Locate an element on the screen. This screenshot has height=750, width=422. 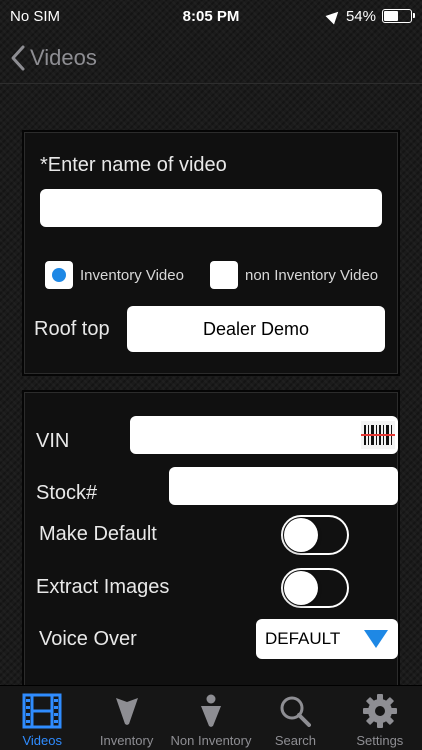
make-default-toggle is located at coordinates (315, 535).